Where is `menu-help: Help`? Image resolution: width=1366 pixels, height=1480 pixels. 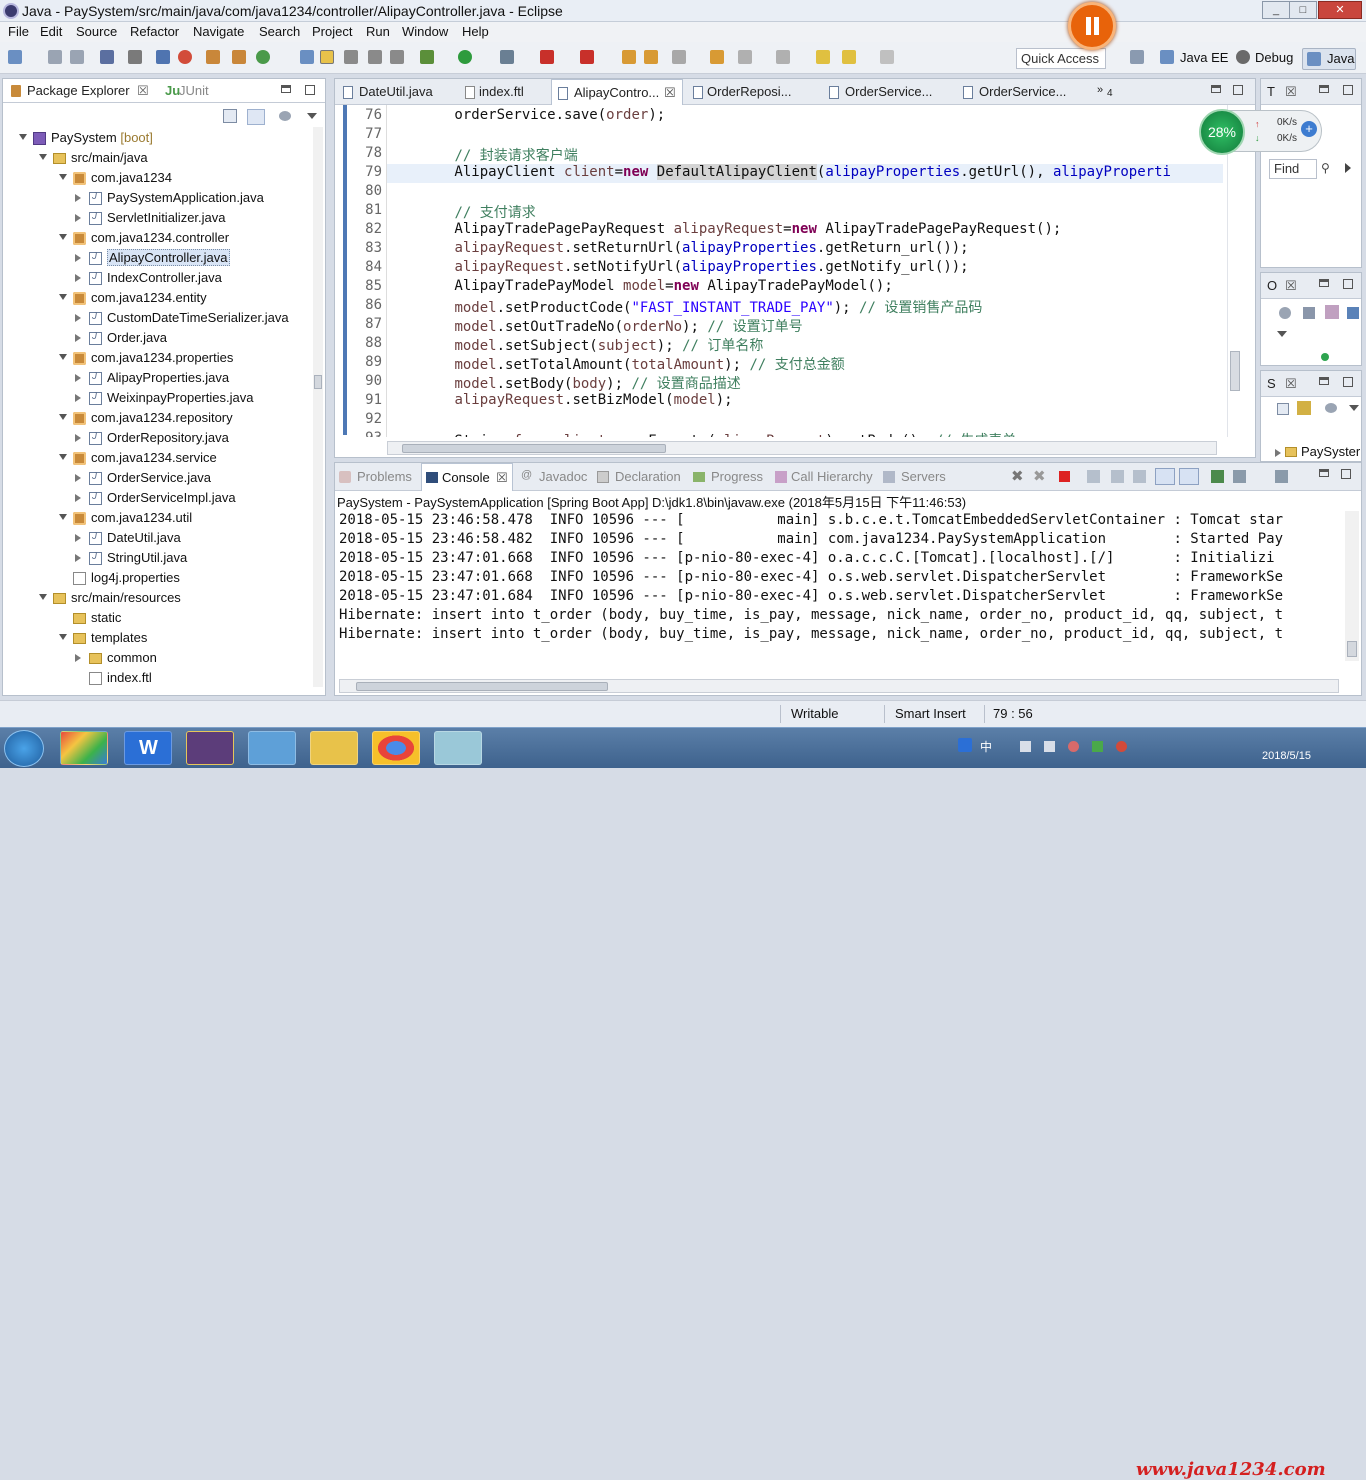 menu-help: Help is located at coordinates (475, 31).